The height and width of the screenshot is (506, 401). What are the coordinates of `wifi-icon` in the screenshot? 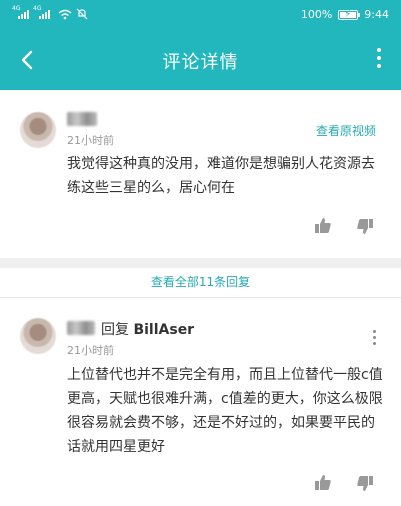 It's located at (65, 14).